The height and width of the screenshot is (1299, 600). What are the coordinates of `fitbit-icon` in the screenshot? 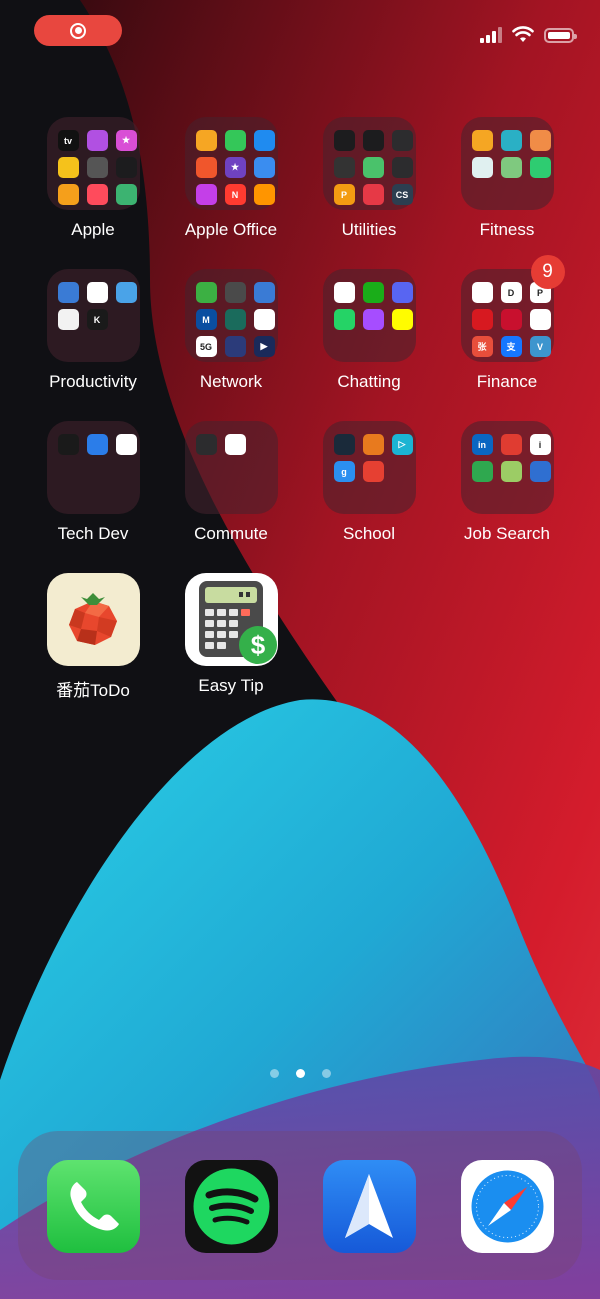 It's located at (482, 167).